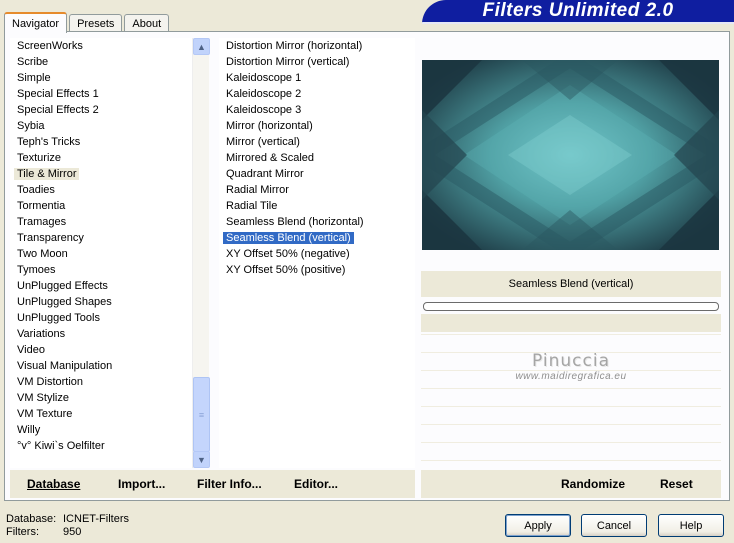 Image resolution: width=734 pixels, height=543 pixels. I want to click on filter-item: Distortion Mirror (vertical), so click(317, 62).